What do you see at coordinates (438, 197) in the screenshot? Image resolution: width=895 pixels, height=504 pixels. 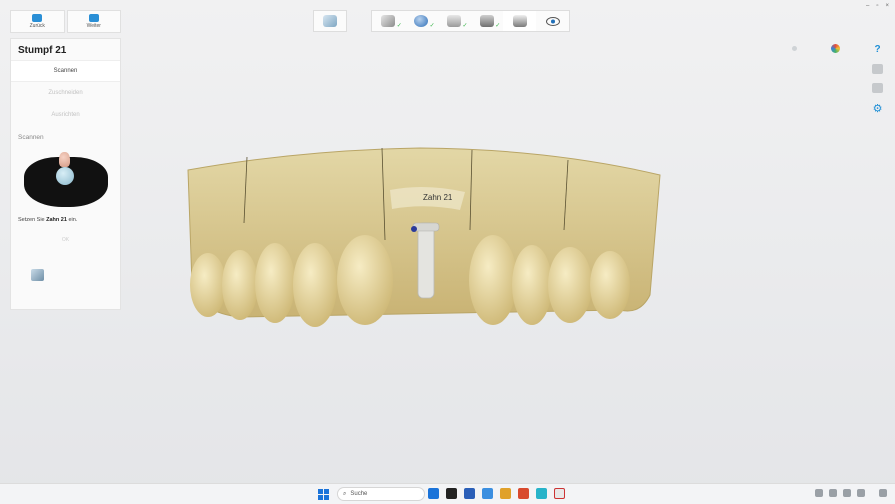 I see `tooth-label: Zahn 21` at bounding box center [438, 197].